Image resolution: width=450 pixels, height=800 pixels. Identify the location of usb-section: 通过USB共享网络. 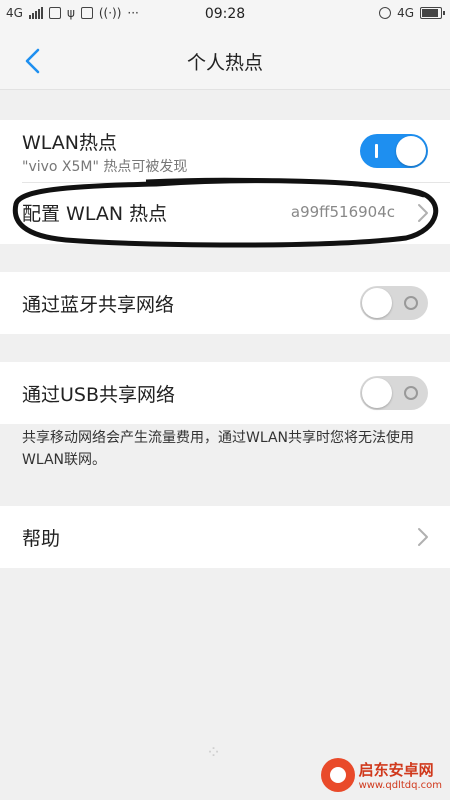
(225, 393).